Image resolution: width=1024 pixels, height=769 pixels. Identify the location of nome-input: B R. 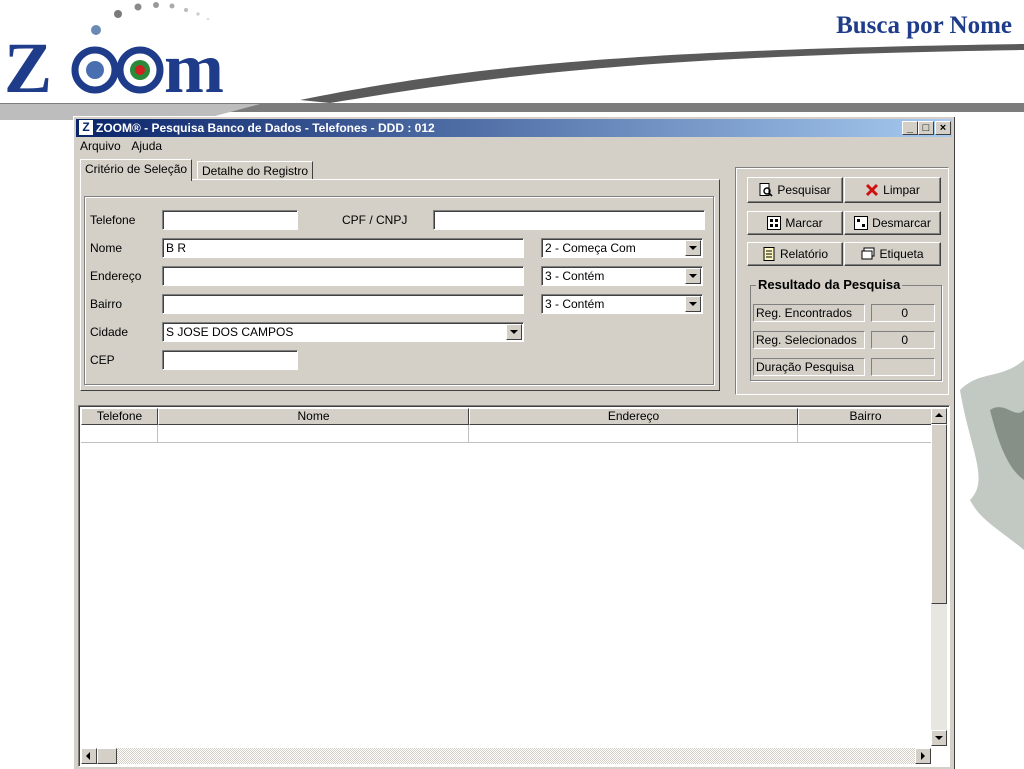
(343, 248).